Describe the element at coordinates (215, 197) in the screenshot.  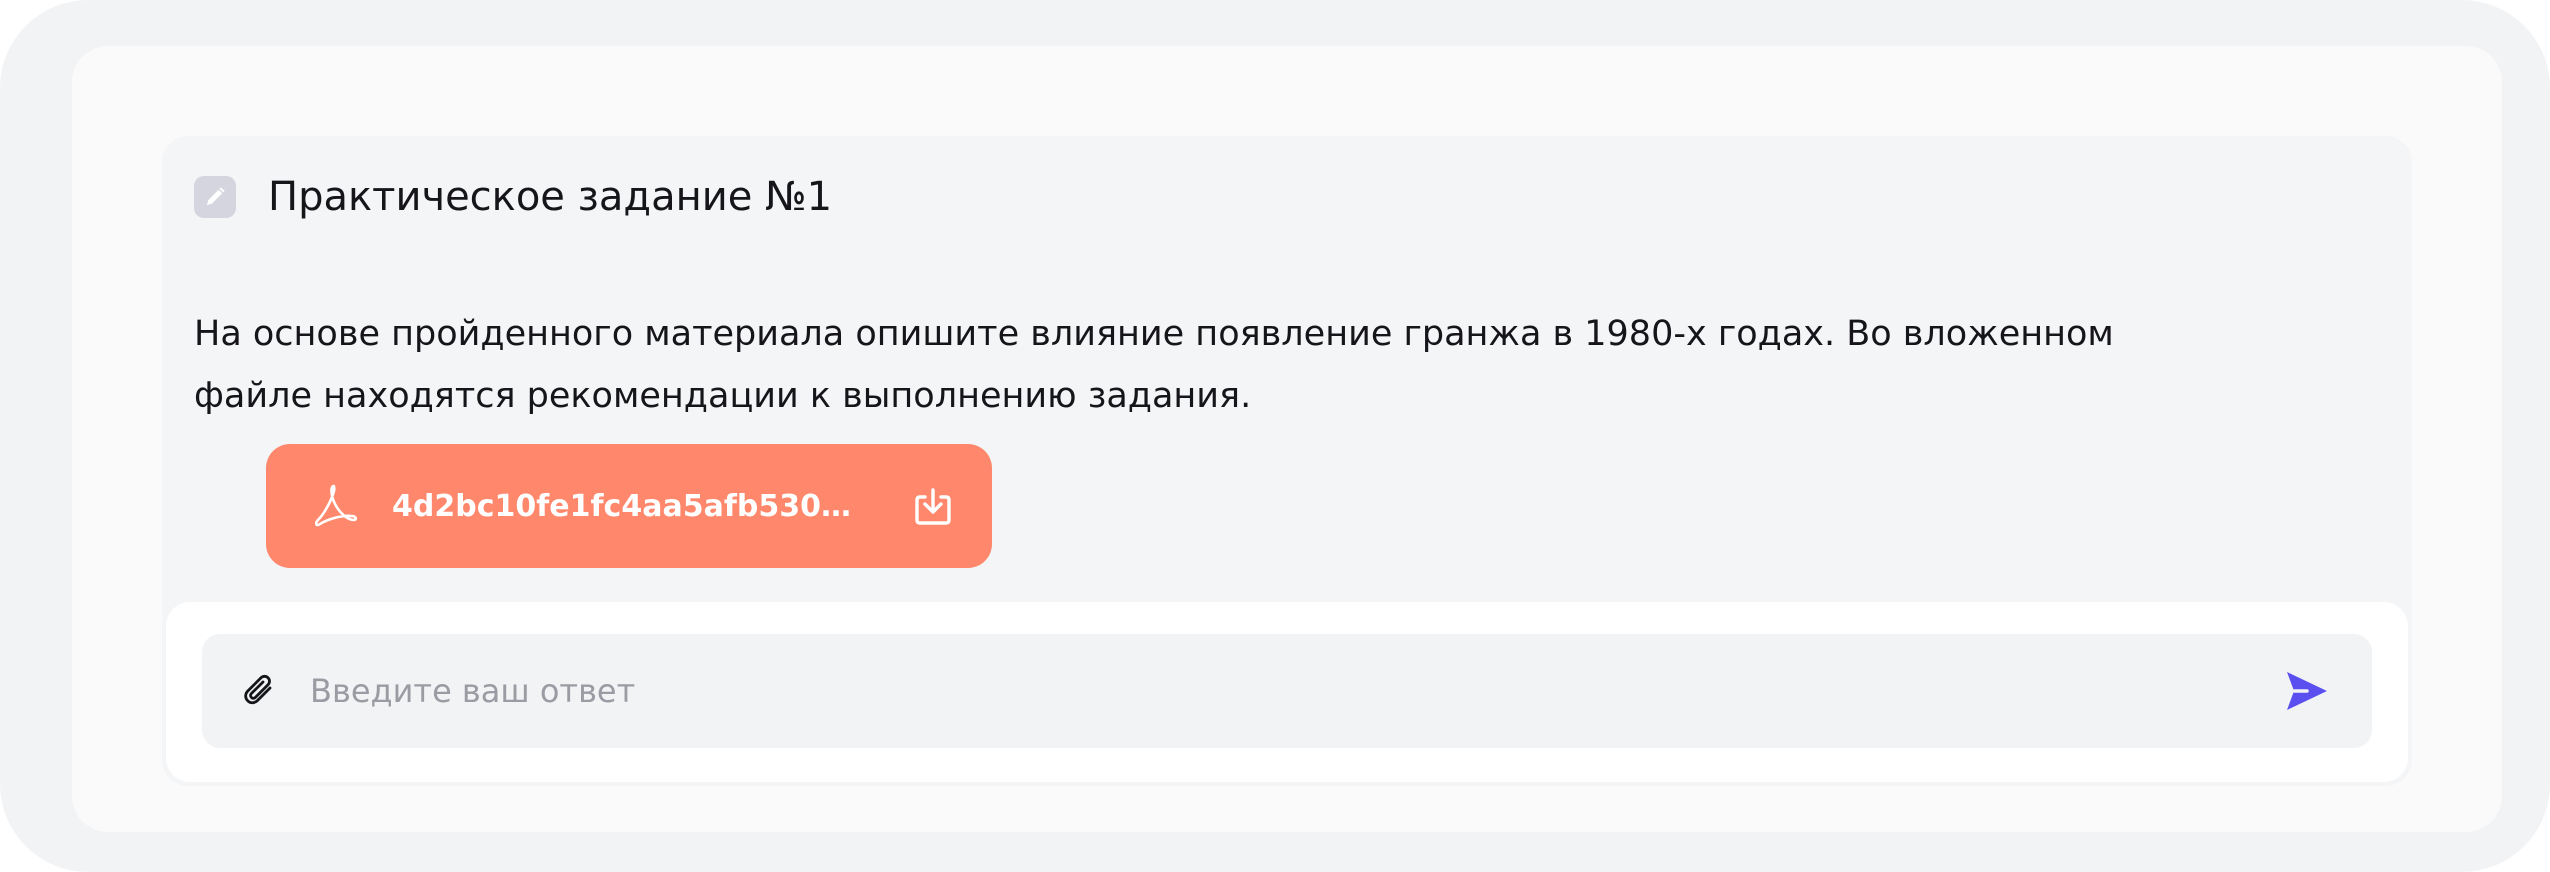
I see `pencil-icon` at that location.